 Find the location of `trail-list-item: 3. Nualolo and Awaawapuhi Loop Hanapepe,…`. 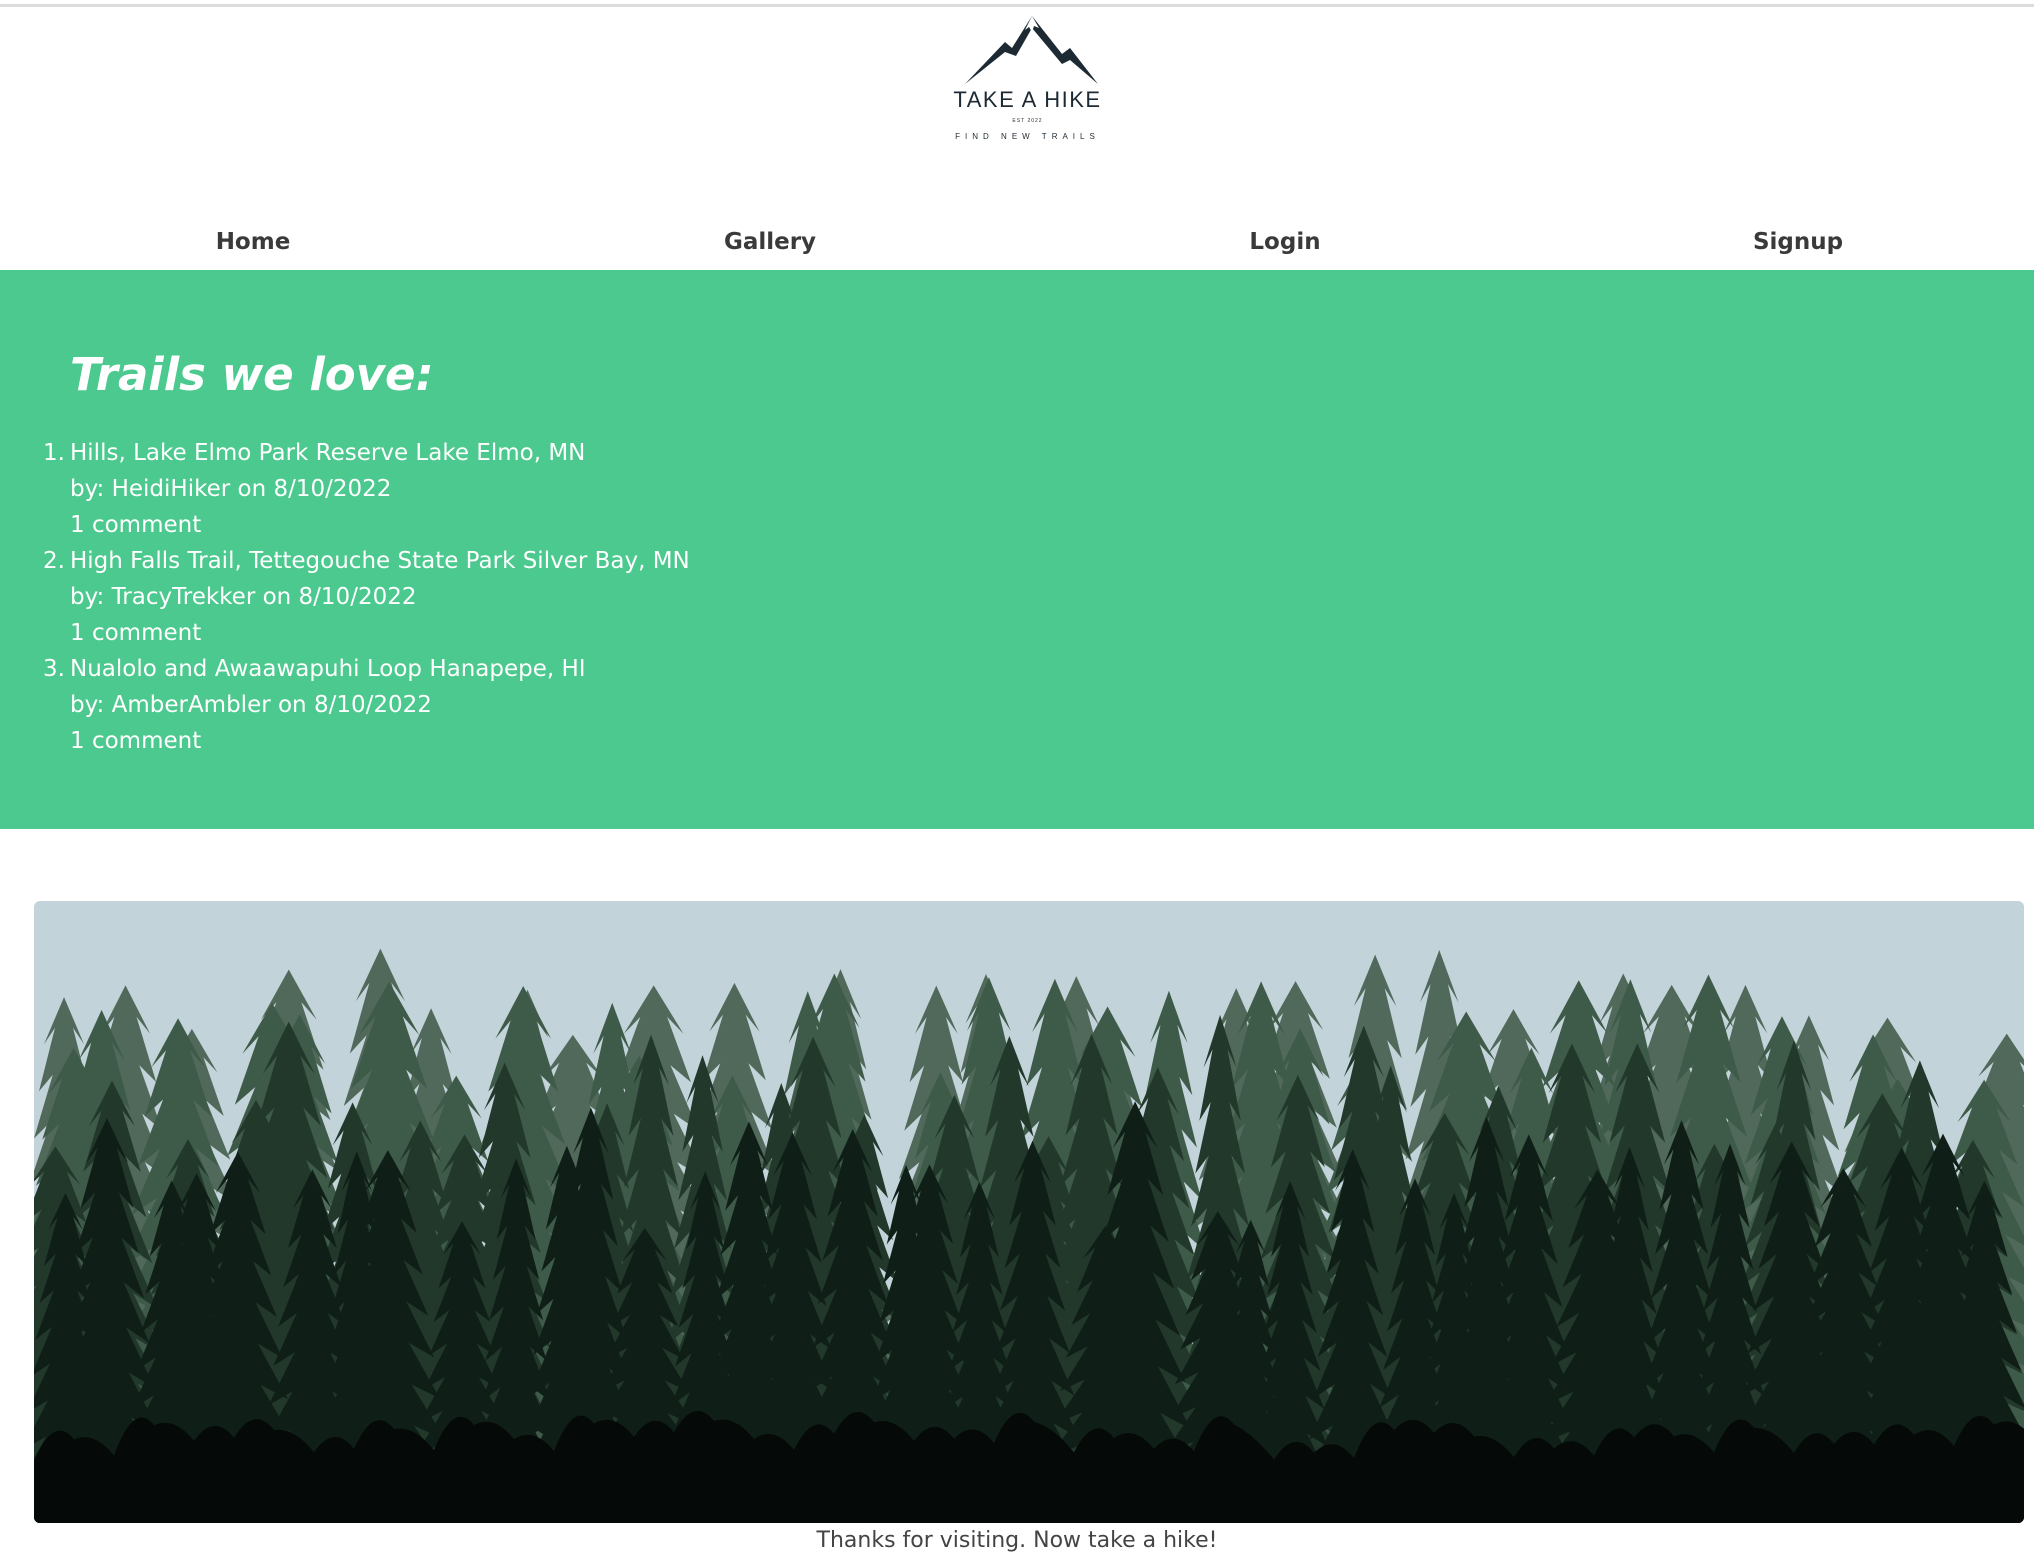

trail-list-item: 3. Nualolo and Awaawapuhi Loop Hanapepe,… is located at coordinates (366, 705).